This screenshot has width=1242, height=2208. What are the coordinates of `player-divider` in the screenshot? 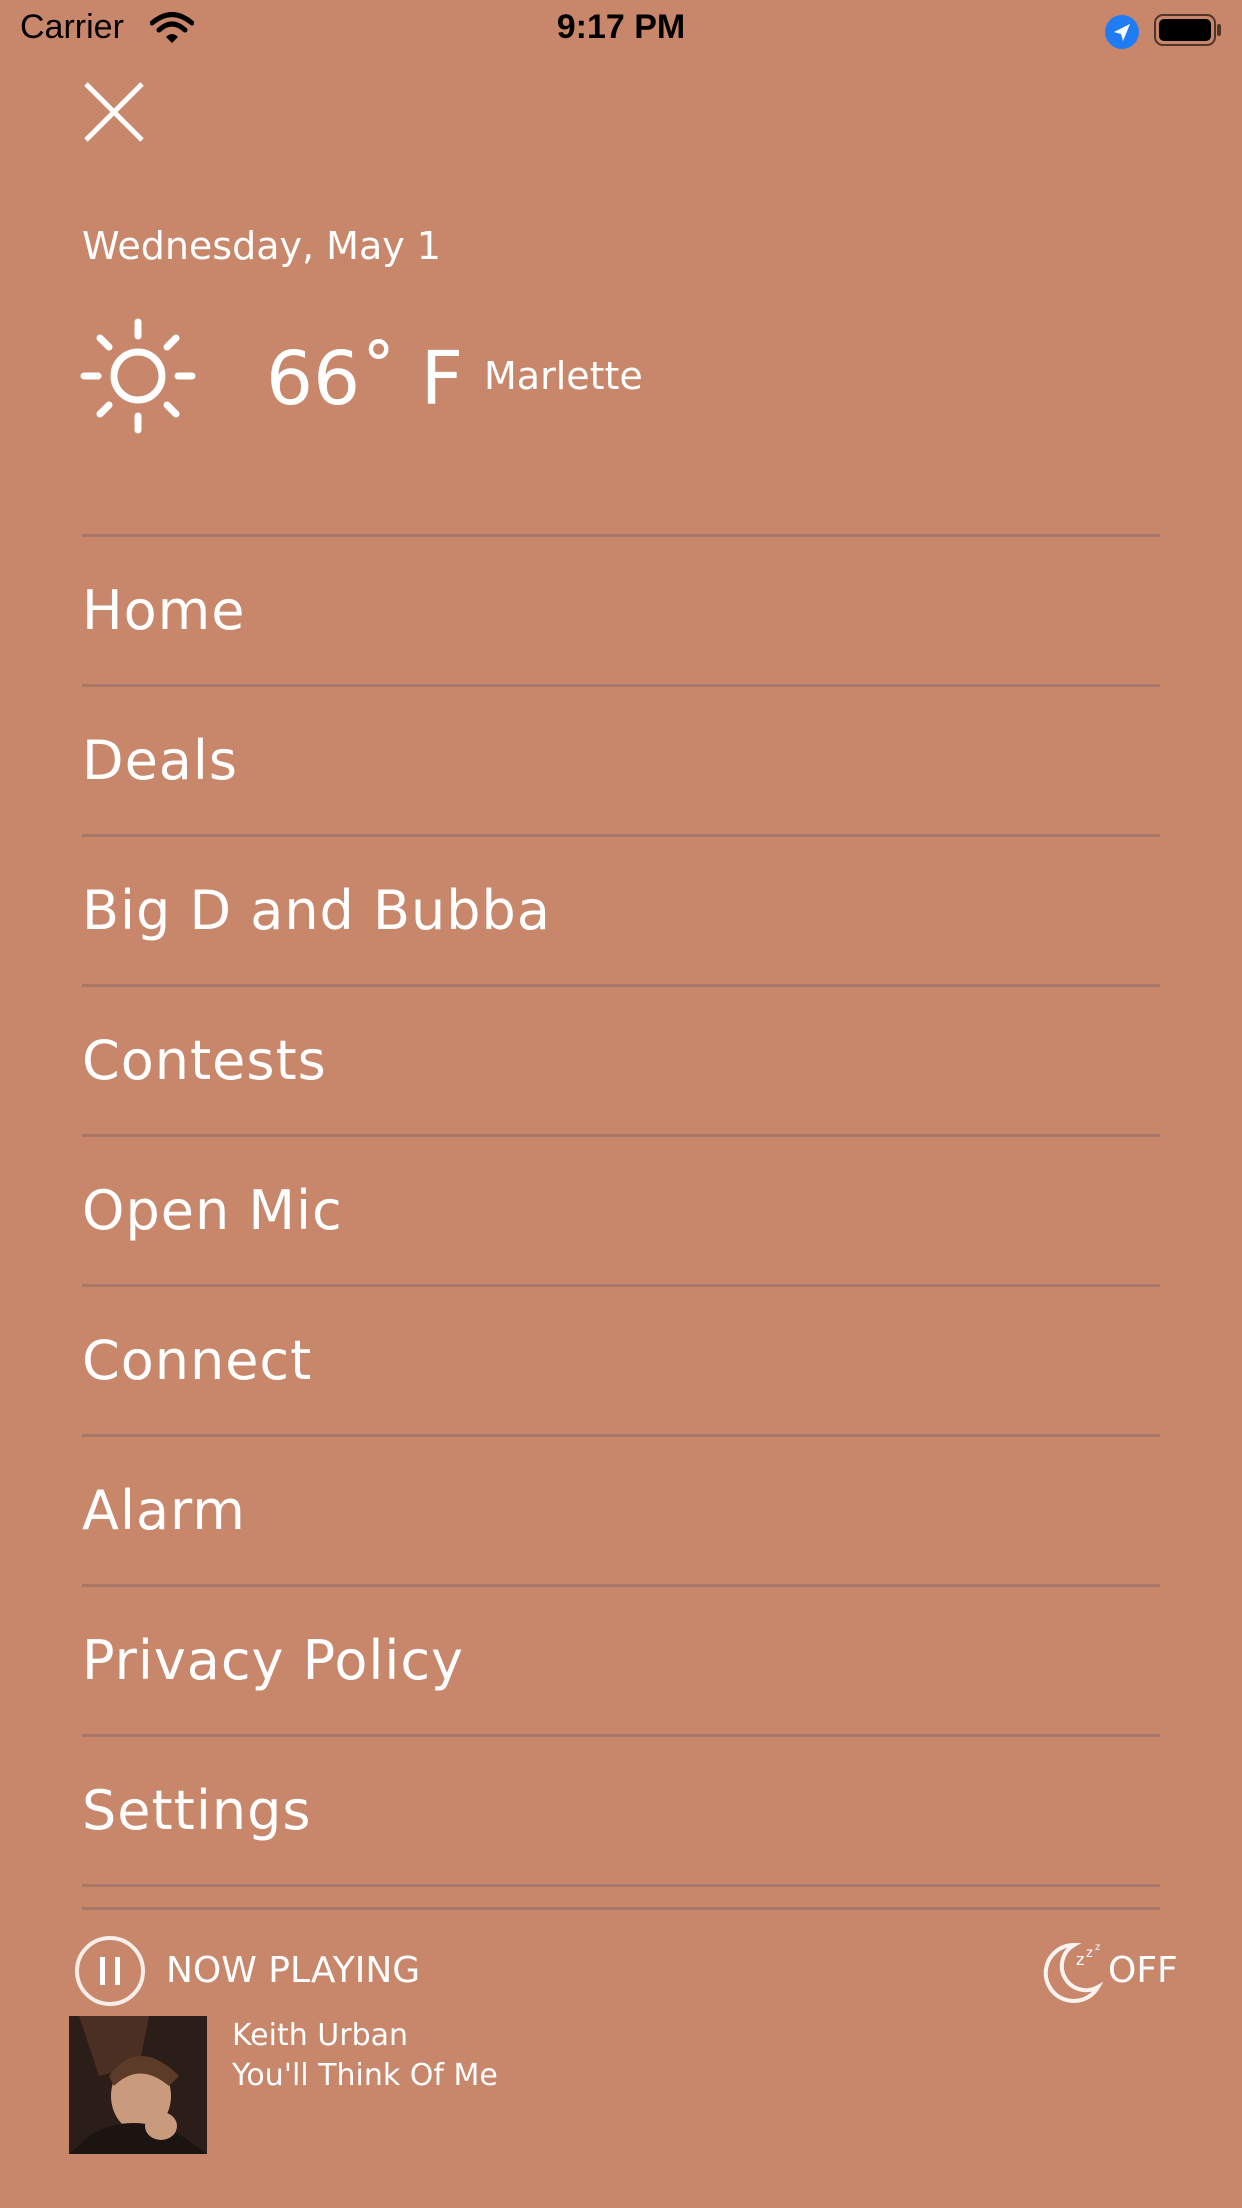 It's located at (621, 1908).